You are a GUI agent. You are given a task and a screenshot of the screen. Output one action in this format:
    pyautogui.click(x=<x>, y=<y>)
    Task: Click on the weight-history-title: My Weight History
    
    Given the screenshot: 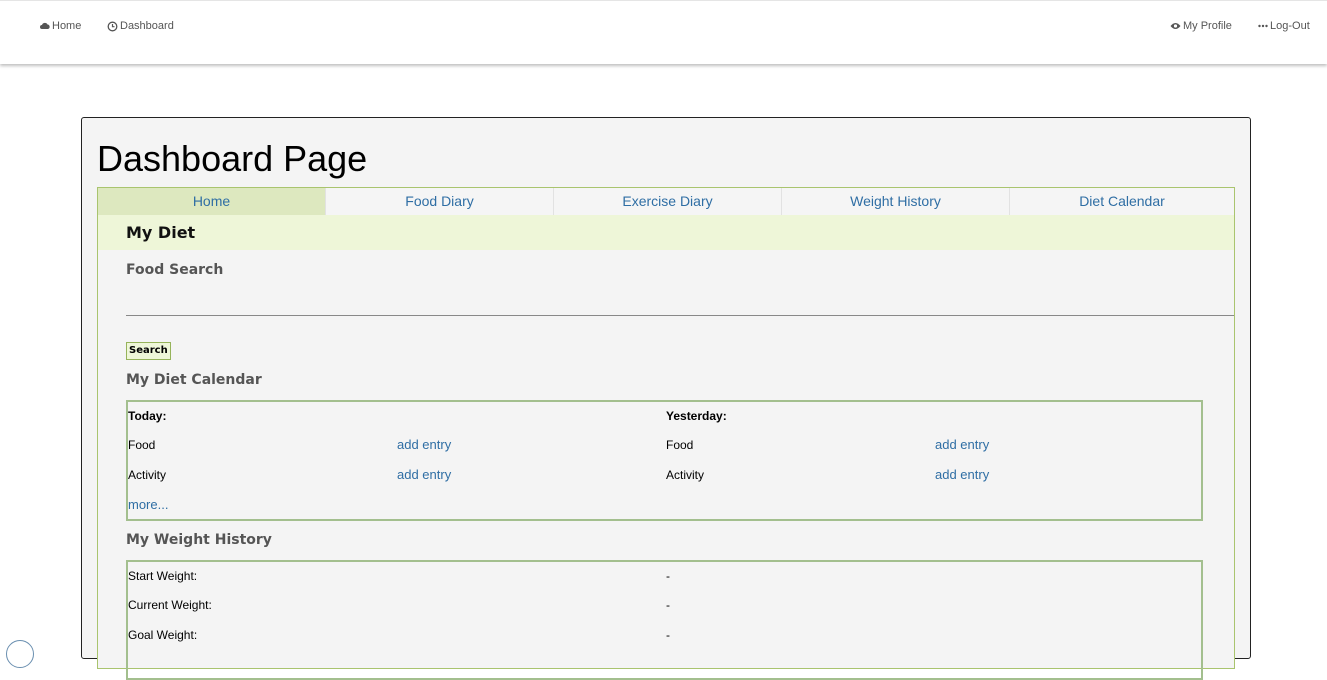 What is the action you would take?
    pyautogui.click(x=199, y=540)
    